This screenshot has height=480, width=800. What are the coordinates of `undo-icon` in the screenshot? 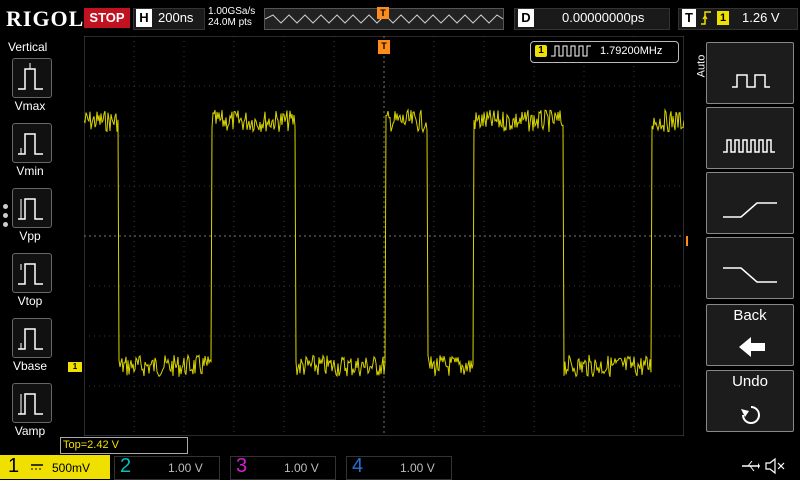 It's located at (750, 415).